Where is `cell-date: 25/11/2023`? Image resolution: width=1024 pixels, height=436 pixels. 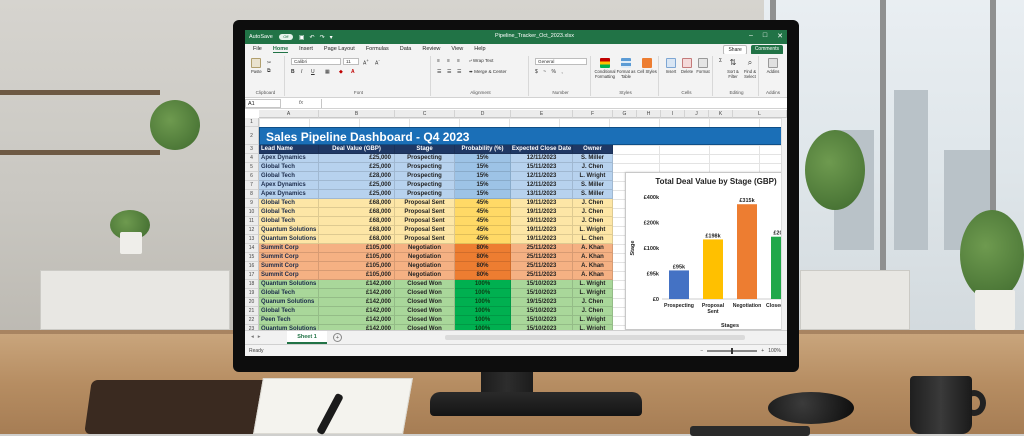
cell-date: 25/11/2023 is located at coordinates (542, 248).